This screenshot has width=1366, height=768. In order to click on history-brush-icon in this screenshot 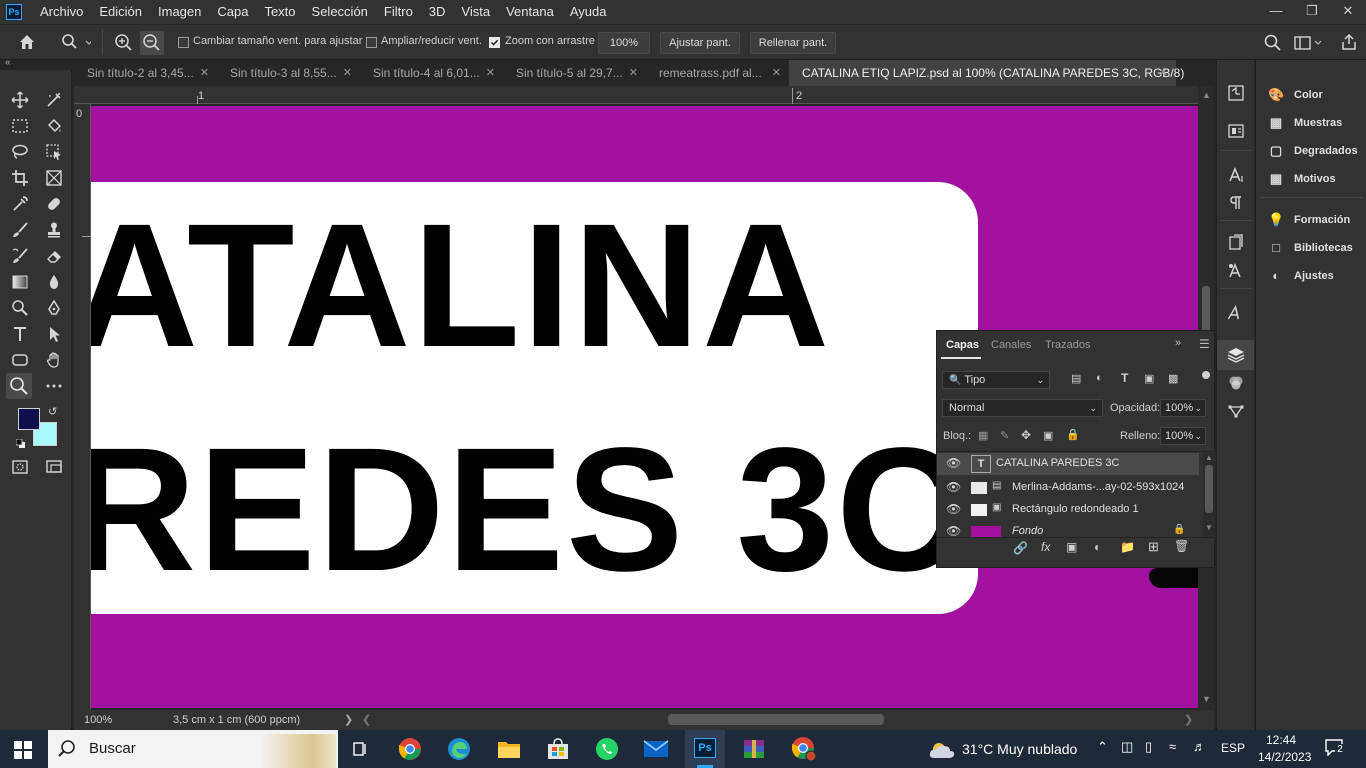, I will do `click(20, 256)`.